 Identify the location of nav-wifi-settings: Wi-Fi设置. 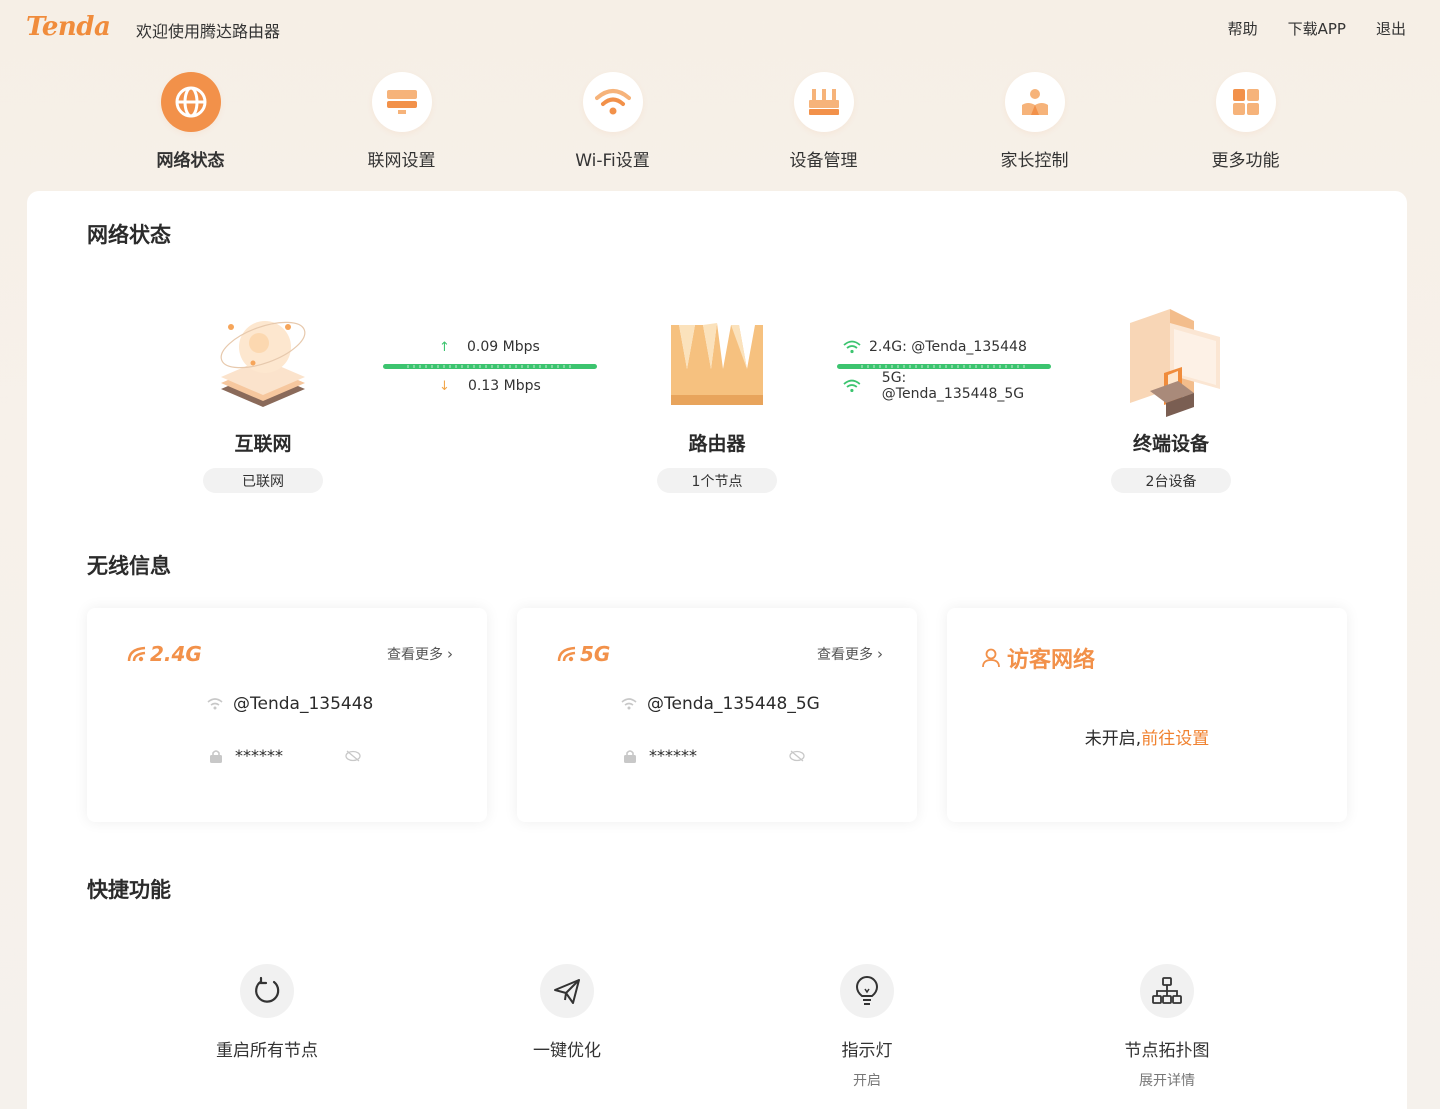
(612, 122).